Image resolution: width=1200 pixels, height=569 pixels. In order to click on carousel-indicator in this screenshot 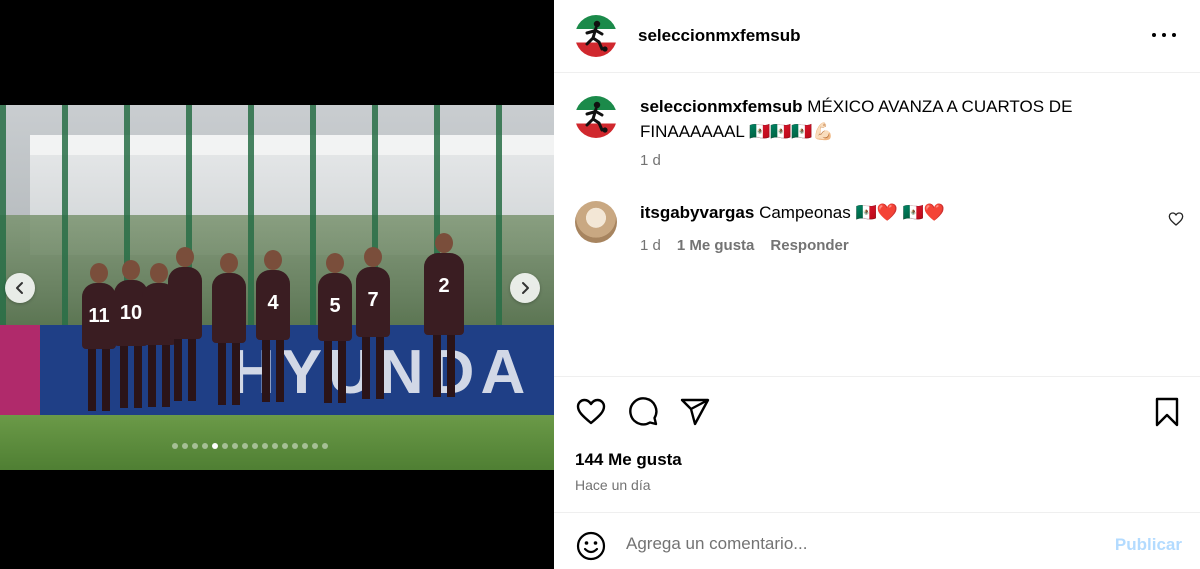, I will do `click(250, 446)`.